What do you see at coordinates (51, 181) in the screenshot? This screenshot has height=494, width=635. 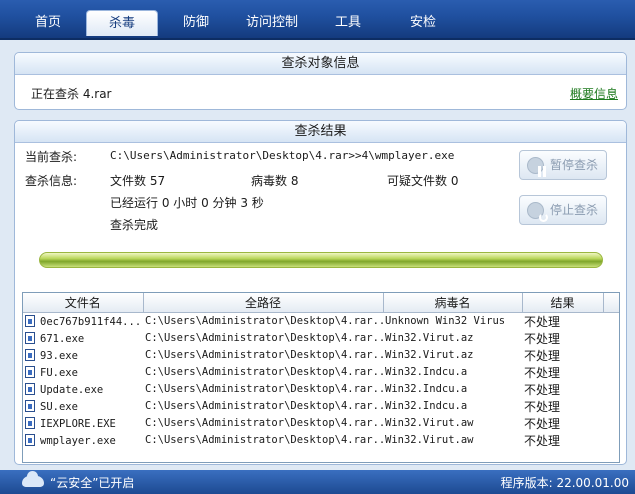 I see `scan-info-label: 查杀信息:` at bounding box center [51, 181].